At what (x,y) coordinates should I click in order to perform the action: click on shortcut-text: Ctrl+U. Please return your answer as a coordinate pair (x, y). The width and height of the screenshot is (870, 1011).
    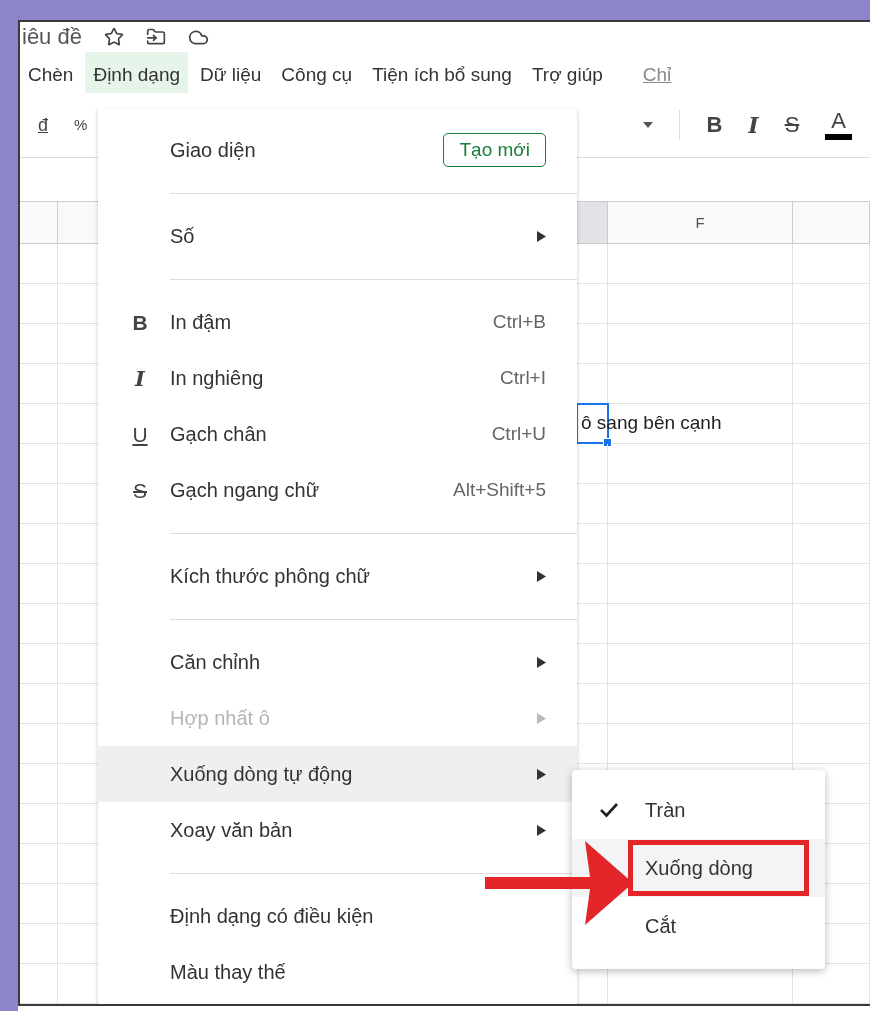
    Looking at the image, I should click on (518, 434).